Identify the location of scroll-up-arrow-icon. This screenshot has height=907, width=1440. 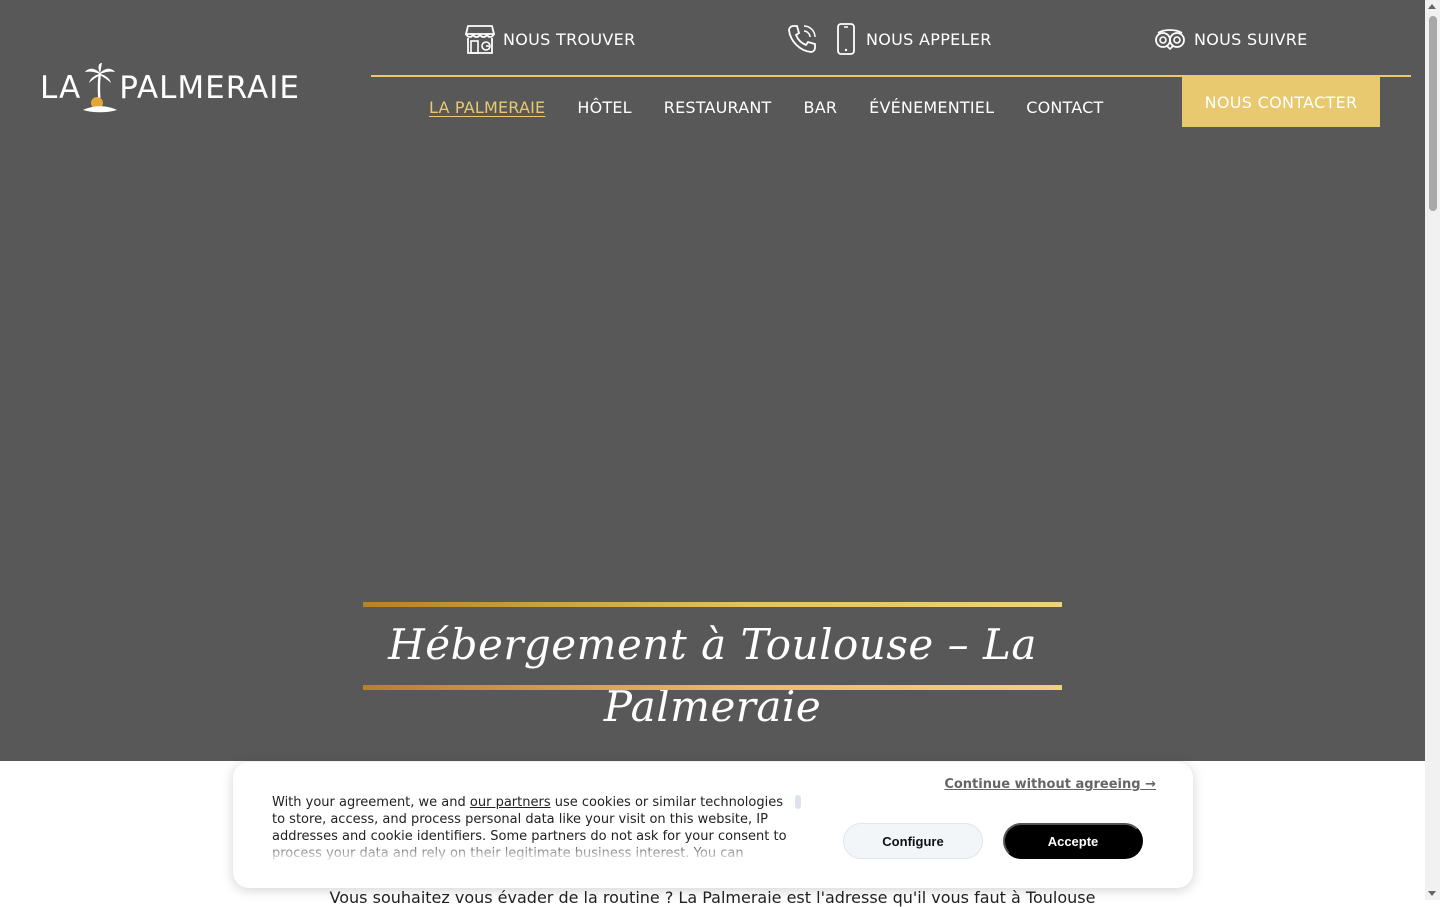
(1432, 6).